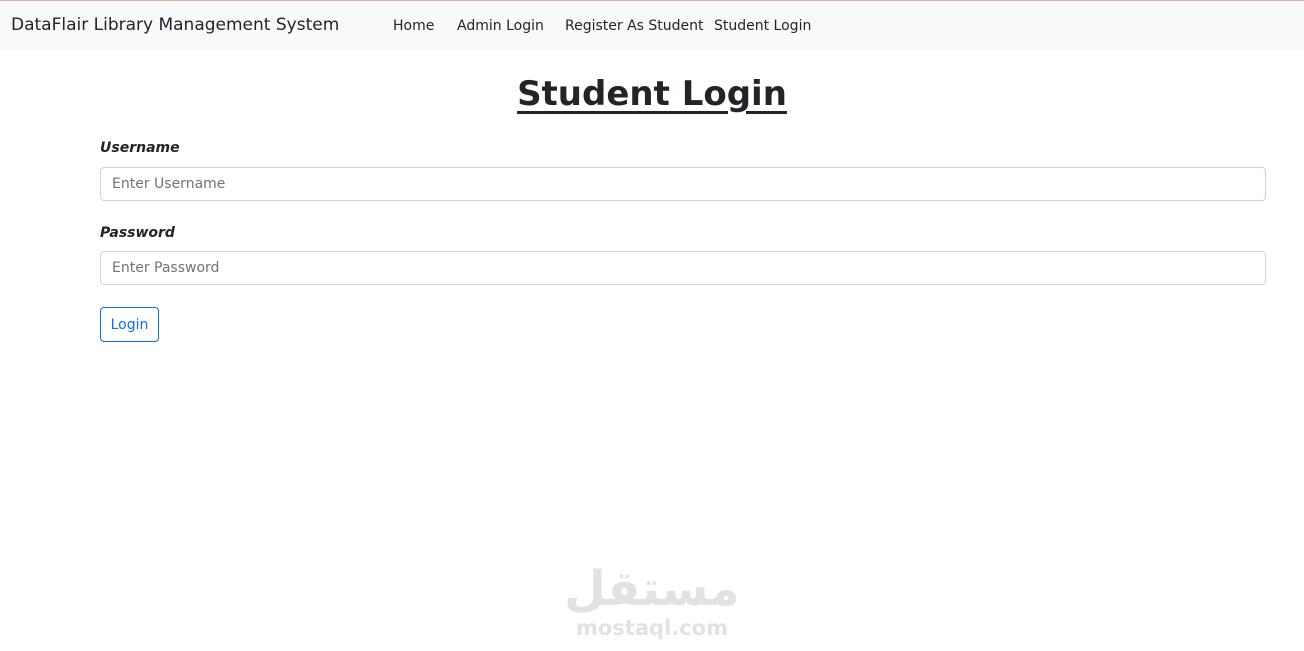 The width and height of the screenshot is (1304, 651). I want to click on watermark: مستقل mostaql.com, so click(652, 601).